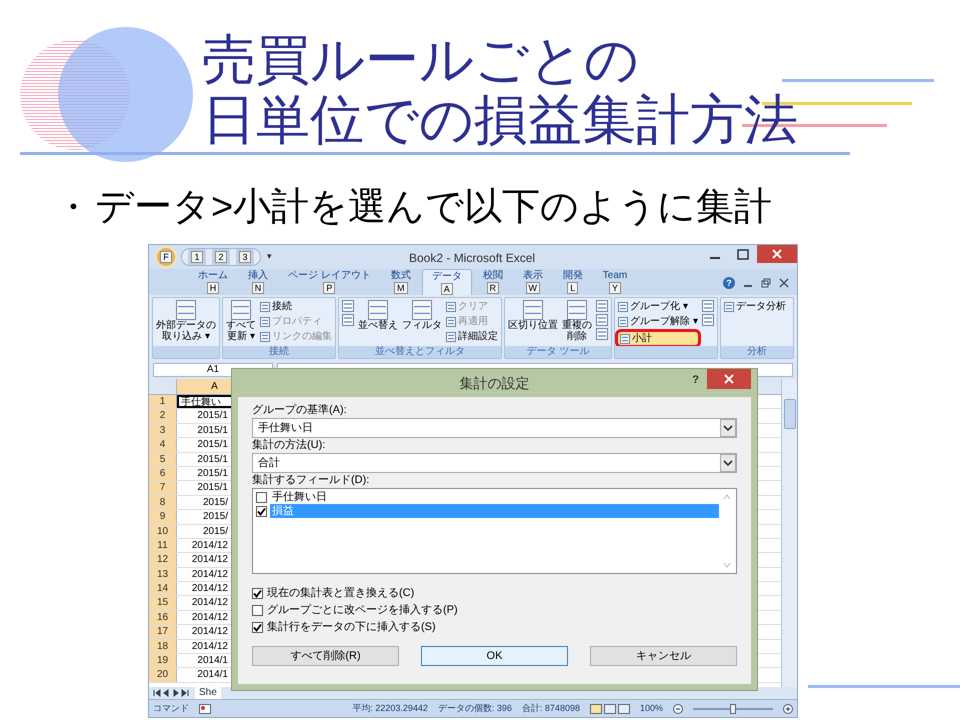 This screenshot has height=720, width=960. Describe the element at coordinates (658, 306) in the screenshot. I see `ribbon-button: グループ化 ▾` at that location.